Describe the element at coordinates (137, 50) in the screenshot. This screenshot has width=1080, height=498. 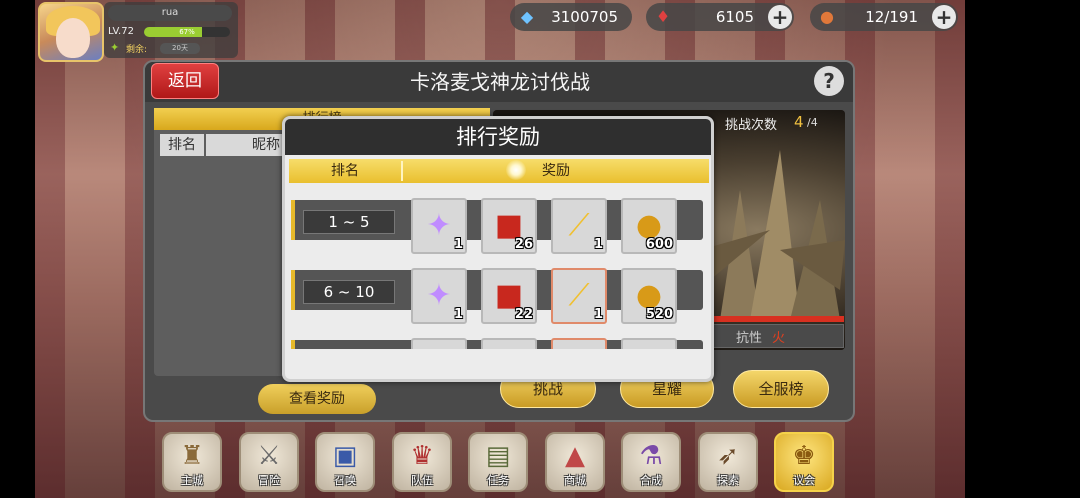
I see `remain-label: 剩余:` at that location.